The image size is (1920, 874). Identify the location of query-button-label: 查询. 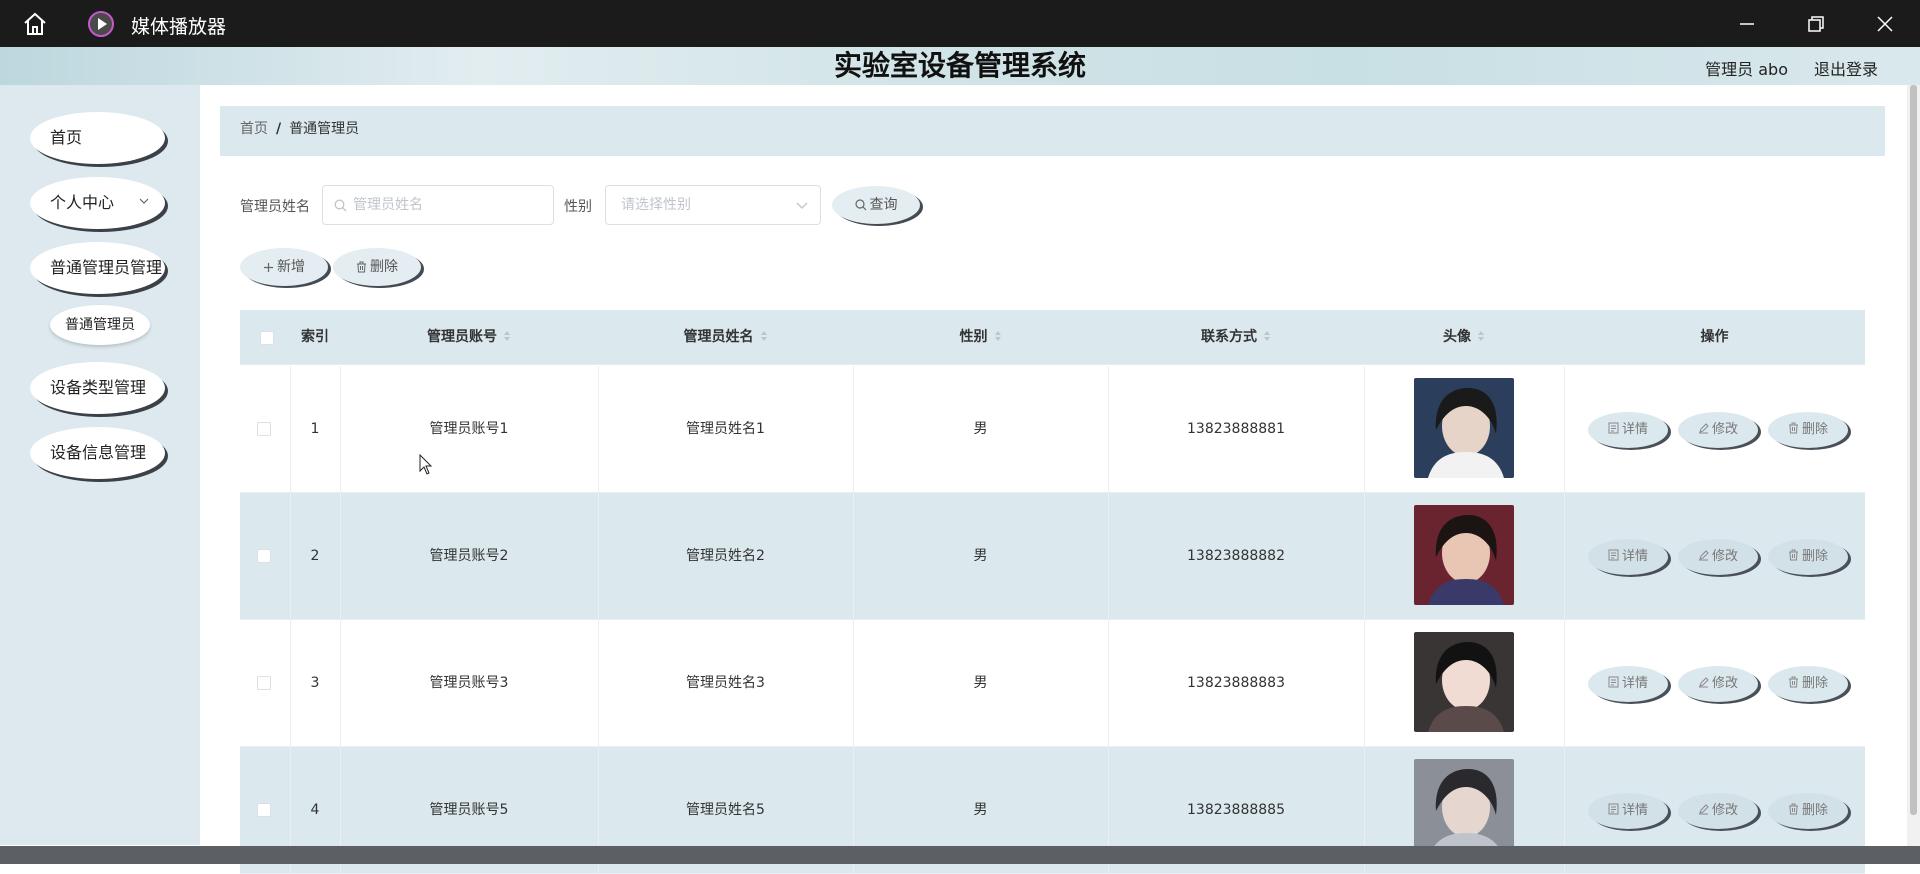
(883, 205).